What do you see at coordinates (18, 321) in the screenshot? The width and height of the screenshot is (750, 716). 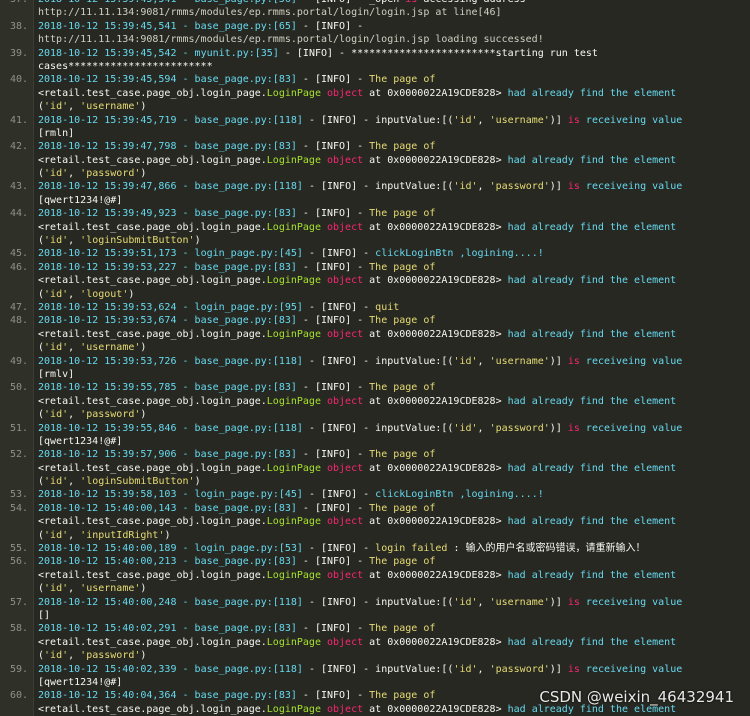 I see `line-number: 48.` at bounding box center [18, 321].